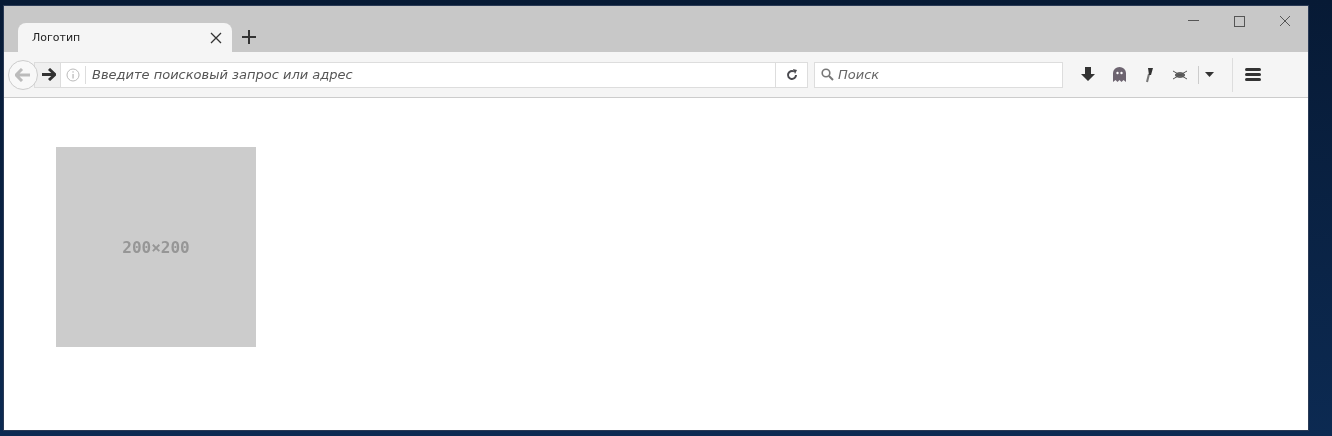  Describe the element at coordinates (216, 37) in the screenshot. I see `close-icon` at that location.